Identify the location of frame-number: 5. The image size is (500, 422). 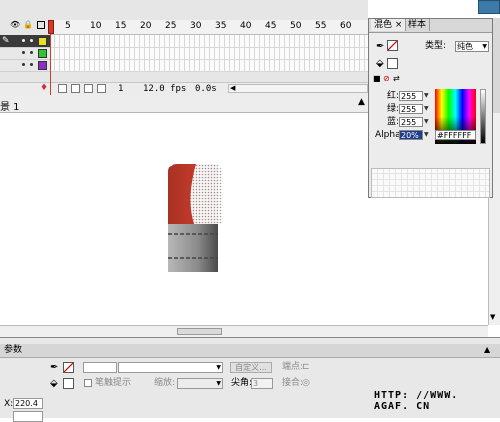
(68, 26).